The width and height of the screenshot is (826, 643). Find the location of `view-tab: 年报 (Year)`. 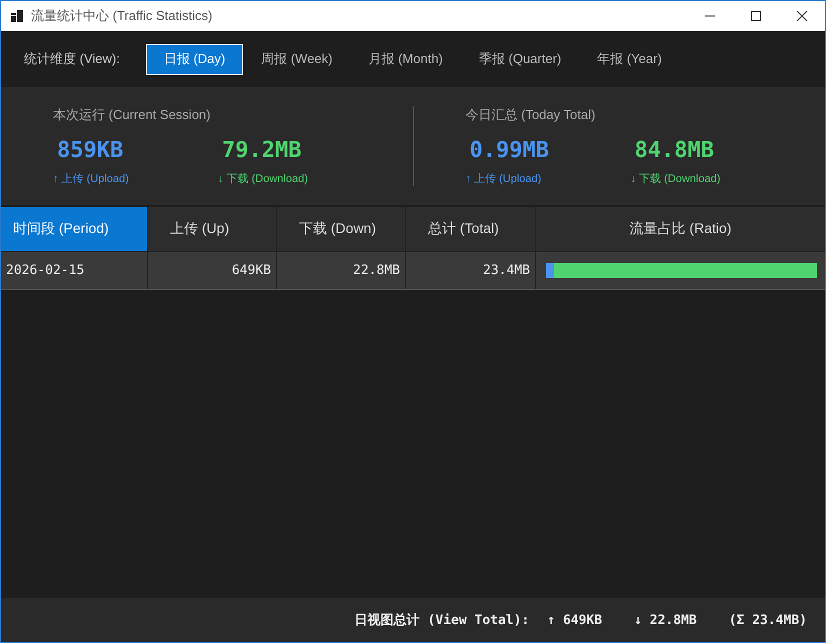

view-tab: 年报 (Year) is located at coordinates (629, 59).